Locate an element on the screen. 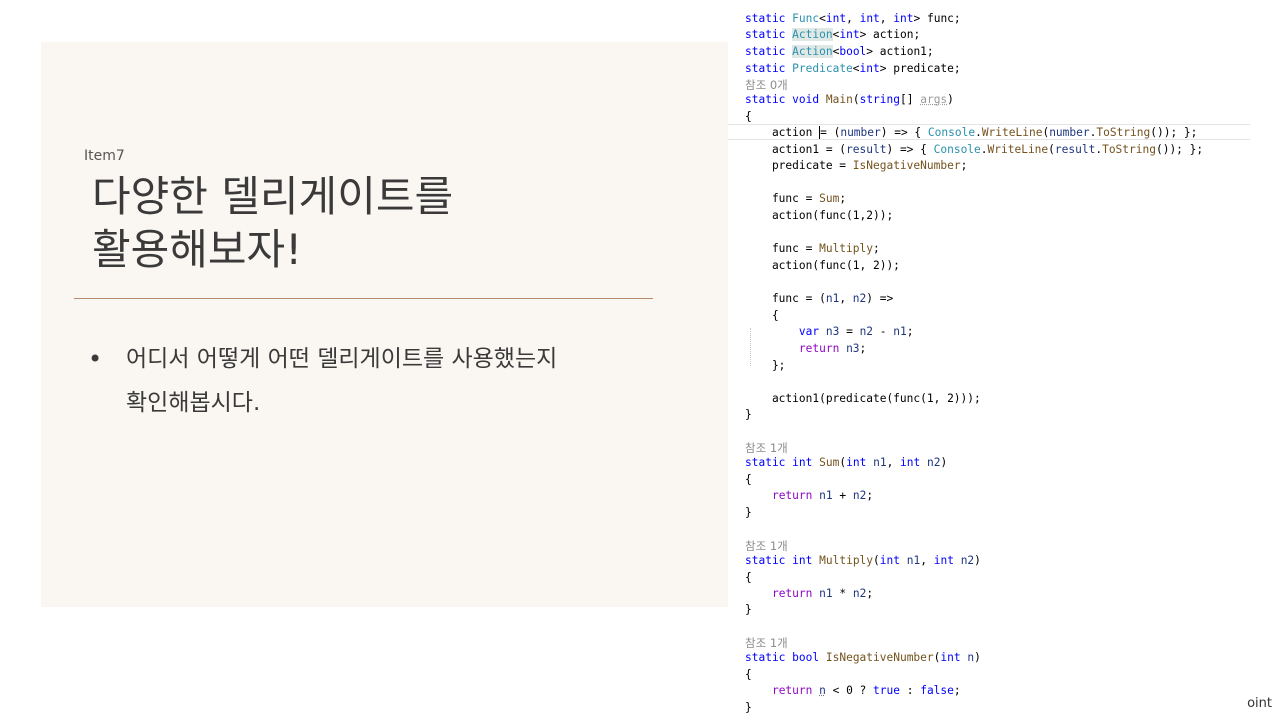 This screenshot has height=720, width=1280. code-line-sum-decl: static int Sum(int n1, int n2) is located at coordinates (846, 462).